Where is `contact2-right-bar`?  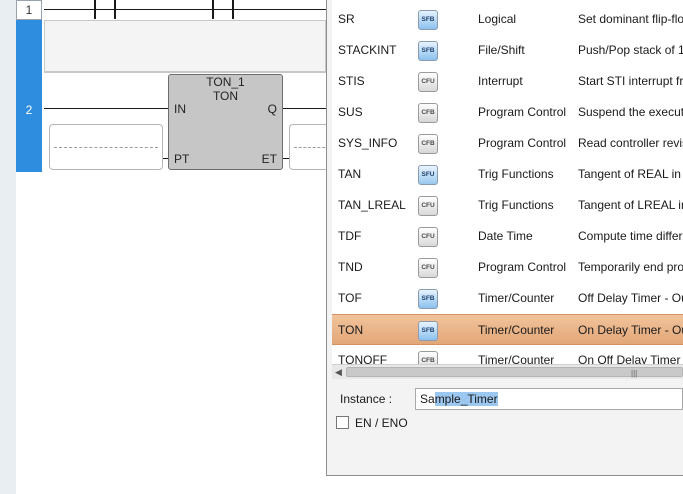 contact2-right-bar is located at coordinates (233, 9).